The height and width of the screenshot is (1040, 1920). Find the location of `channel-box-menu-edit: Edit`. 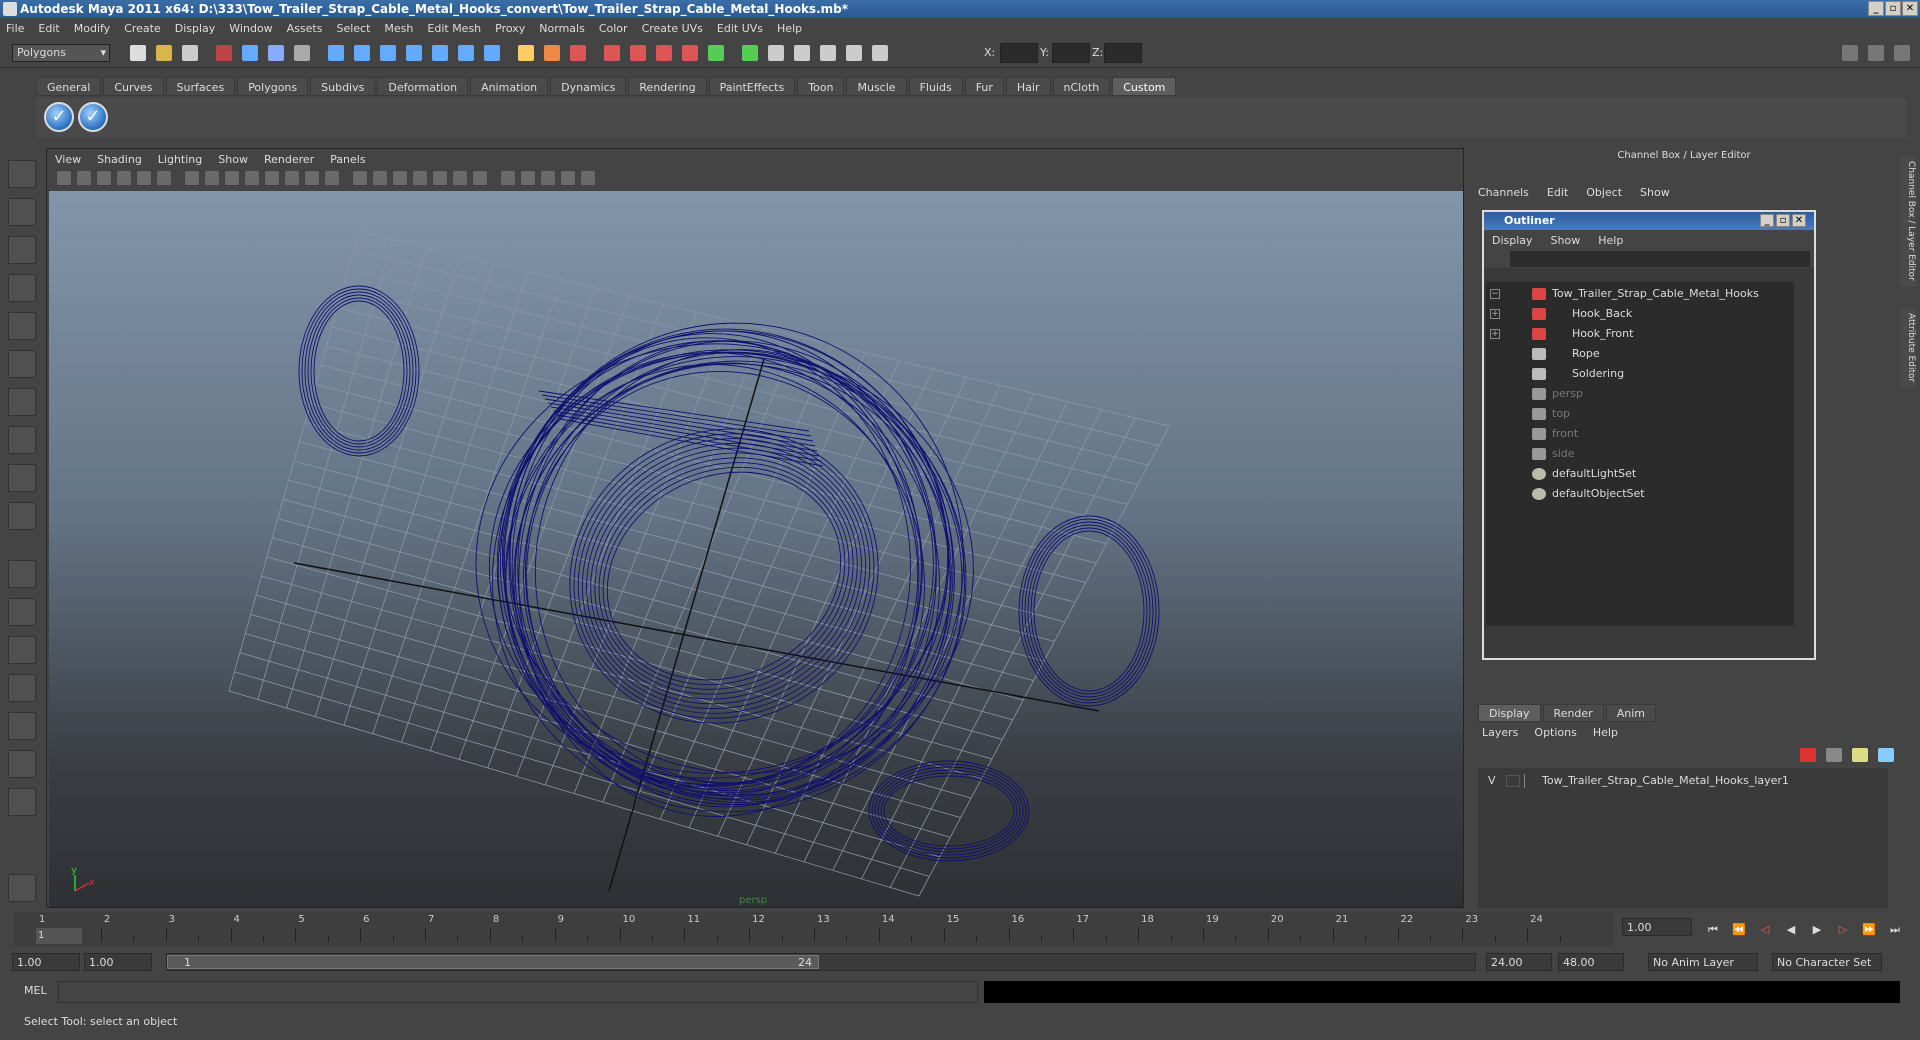

channel-box-menu-edit: Edit is located at coordinates (1557, 192).